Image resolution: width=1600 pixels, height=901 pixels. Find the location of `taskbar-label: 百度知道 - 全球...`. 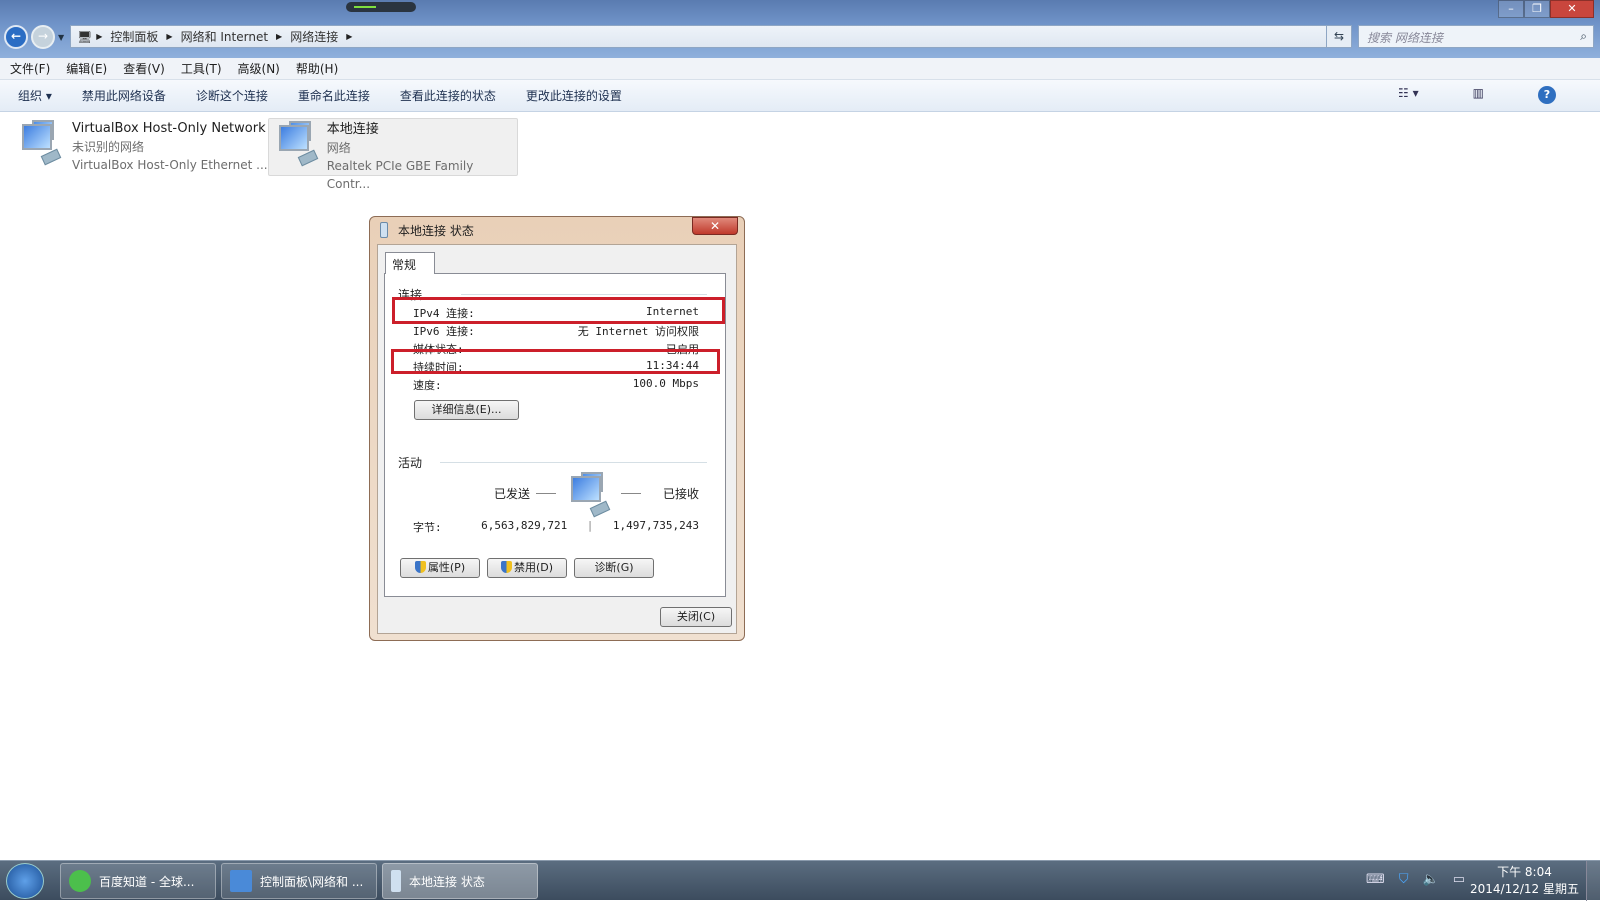

taskbar-label: 百度知道 - 全球... is located at coordinates (147, 881).